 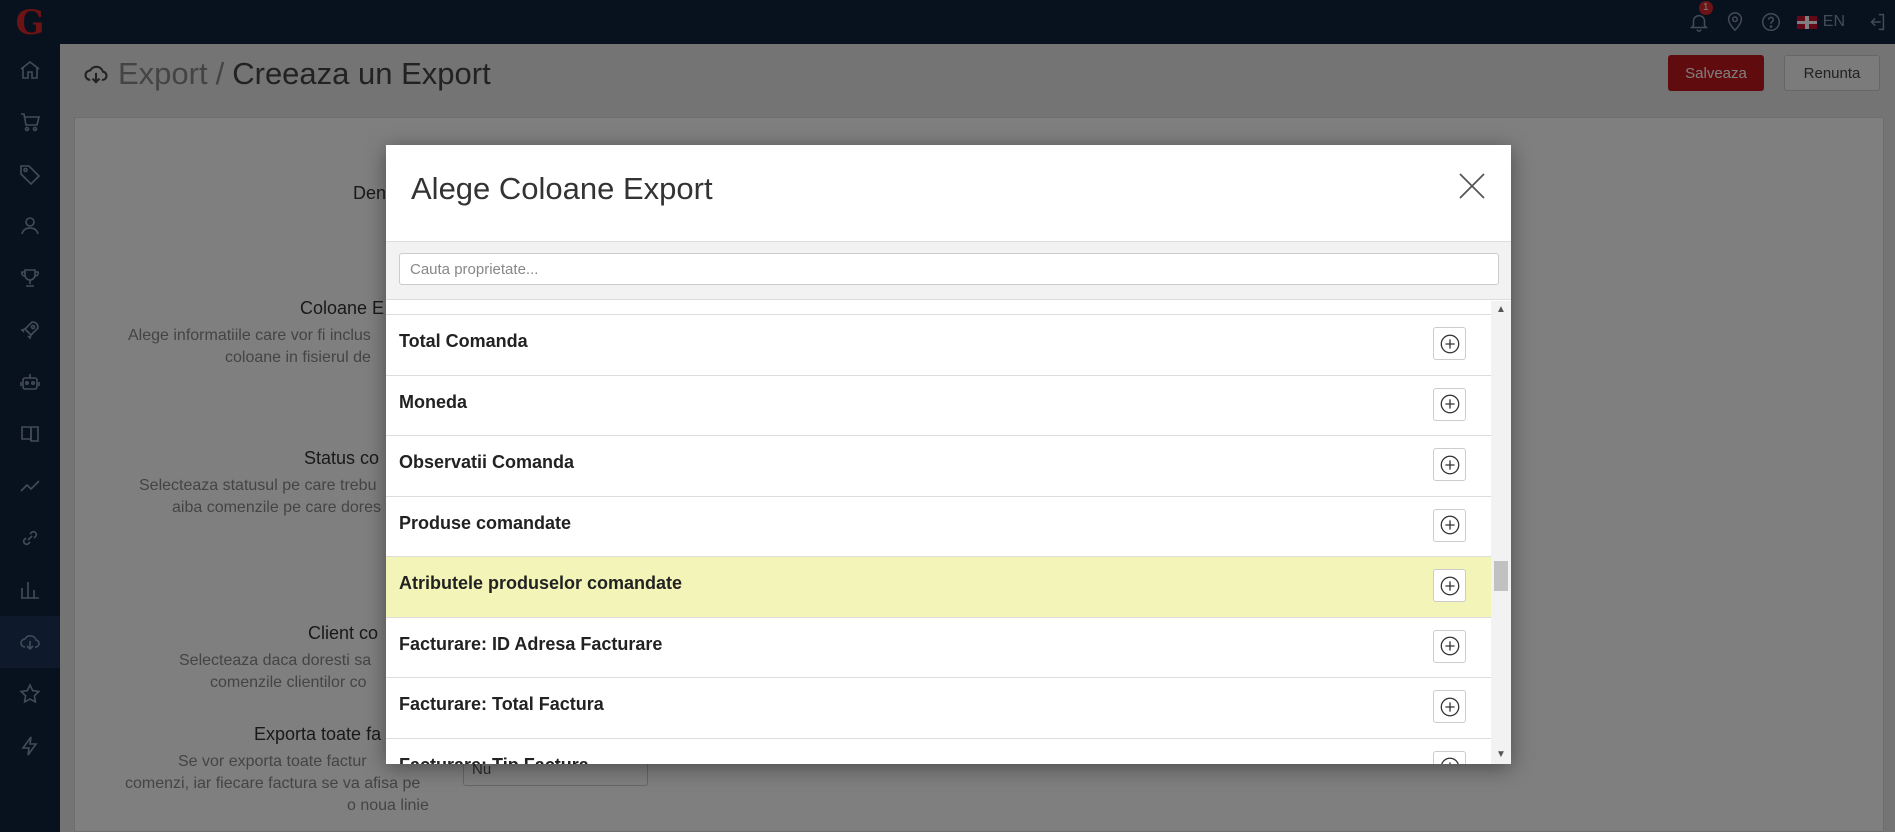 What do you see at coordinates (1501, 310) in the screenshot?
I see `scroll-up-arrow-icon: ▲` at bounding box center [1501, 310].